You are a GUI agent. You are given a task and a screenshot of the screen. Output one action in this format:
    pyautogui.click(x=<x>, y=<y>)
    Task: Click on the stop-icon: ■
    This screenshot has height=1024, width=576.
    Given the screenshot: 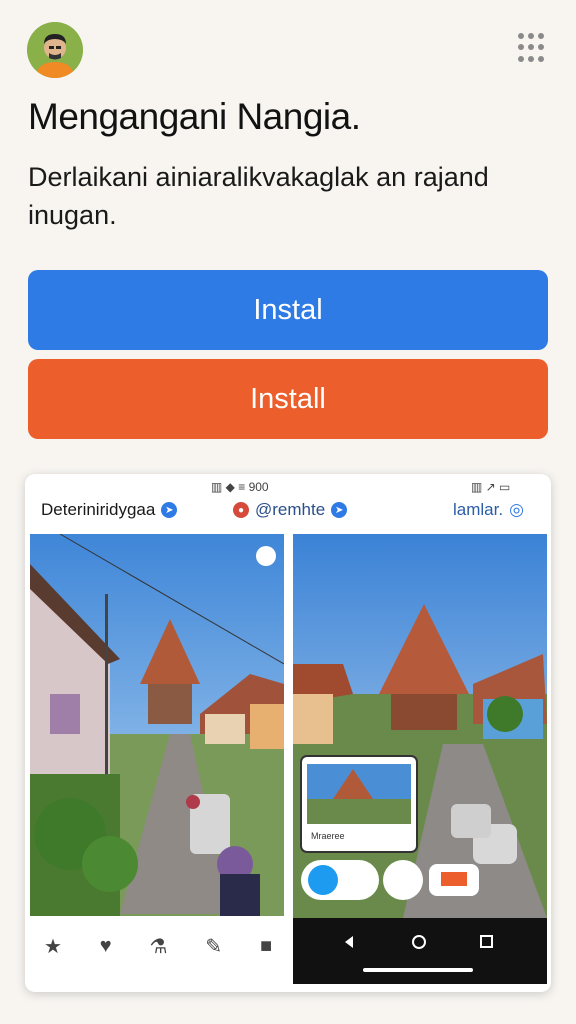 What is the action you would take?
    pyautogui.click(x=266, y=946)
    